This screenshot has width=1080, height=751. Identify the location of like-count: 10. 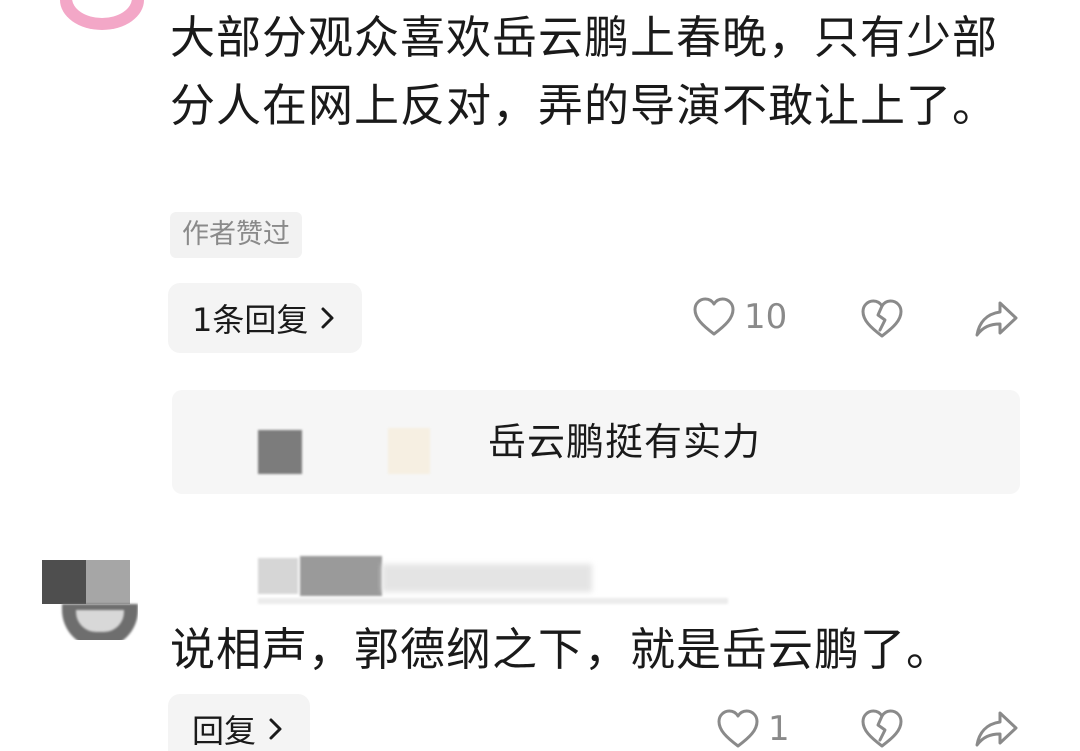
(766, 317).